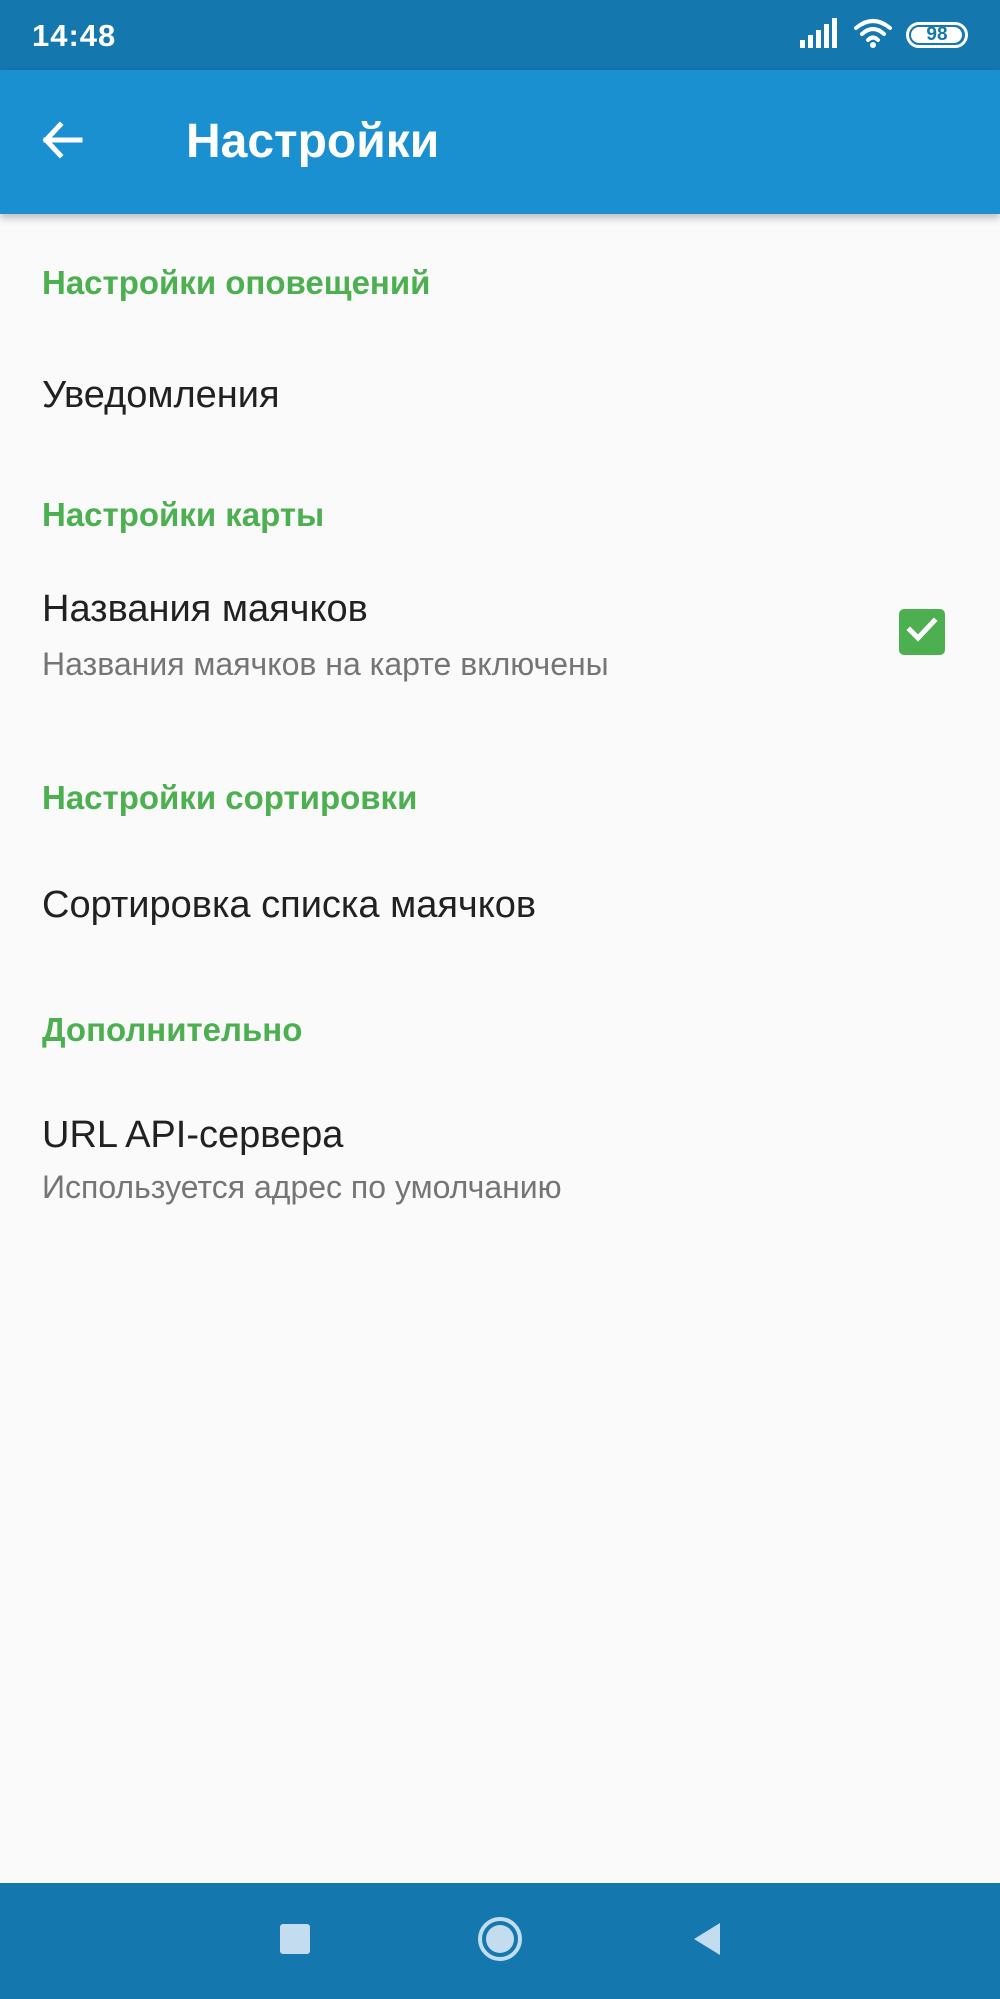 This screenshot has width=1000, height=1999. What do you see at coordinates (500, 404) in the screenshot?
I see `pref-notifications: Уведомления` at bounding box center [500, 404].